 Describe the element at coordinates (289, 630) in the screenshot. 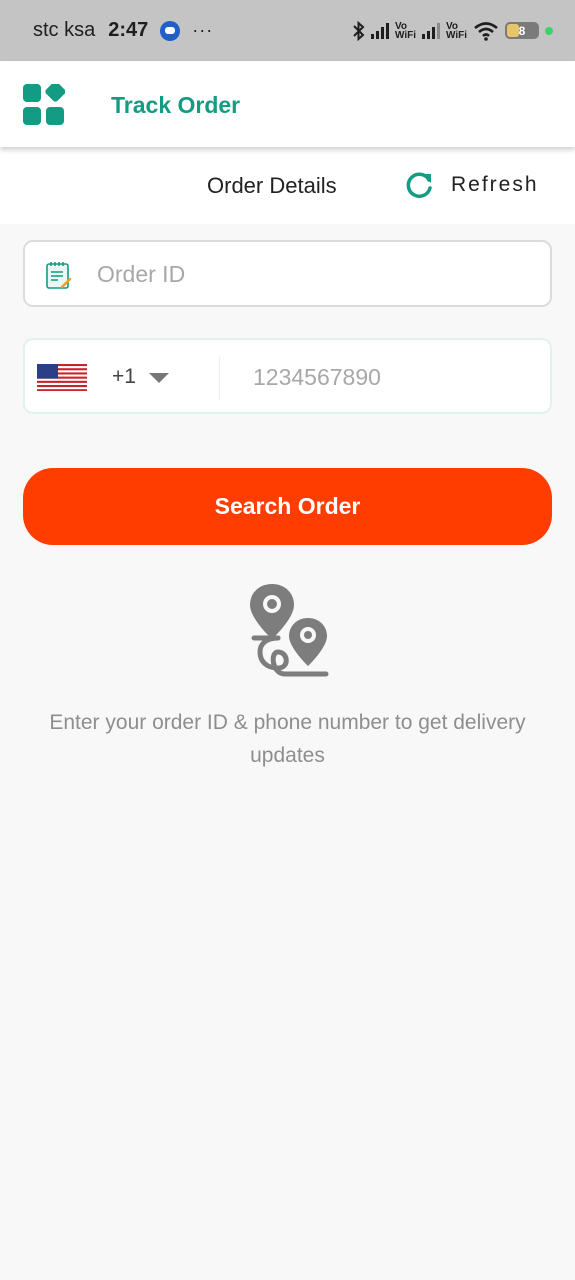

I see `route-location-icon` at that location.